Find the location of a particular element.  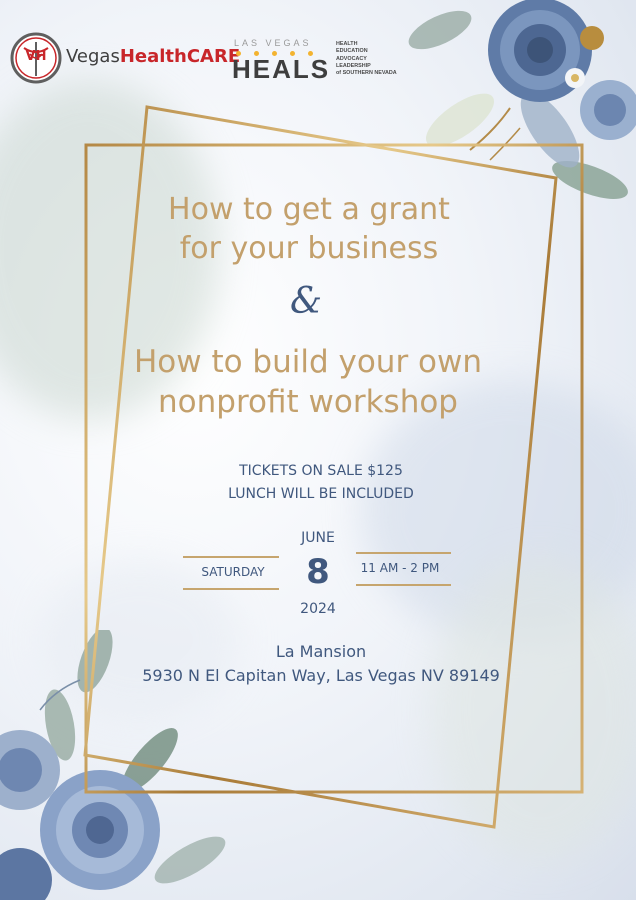

heals-line: LEADERSHIP is located at coordinates (353, 65).